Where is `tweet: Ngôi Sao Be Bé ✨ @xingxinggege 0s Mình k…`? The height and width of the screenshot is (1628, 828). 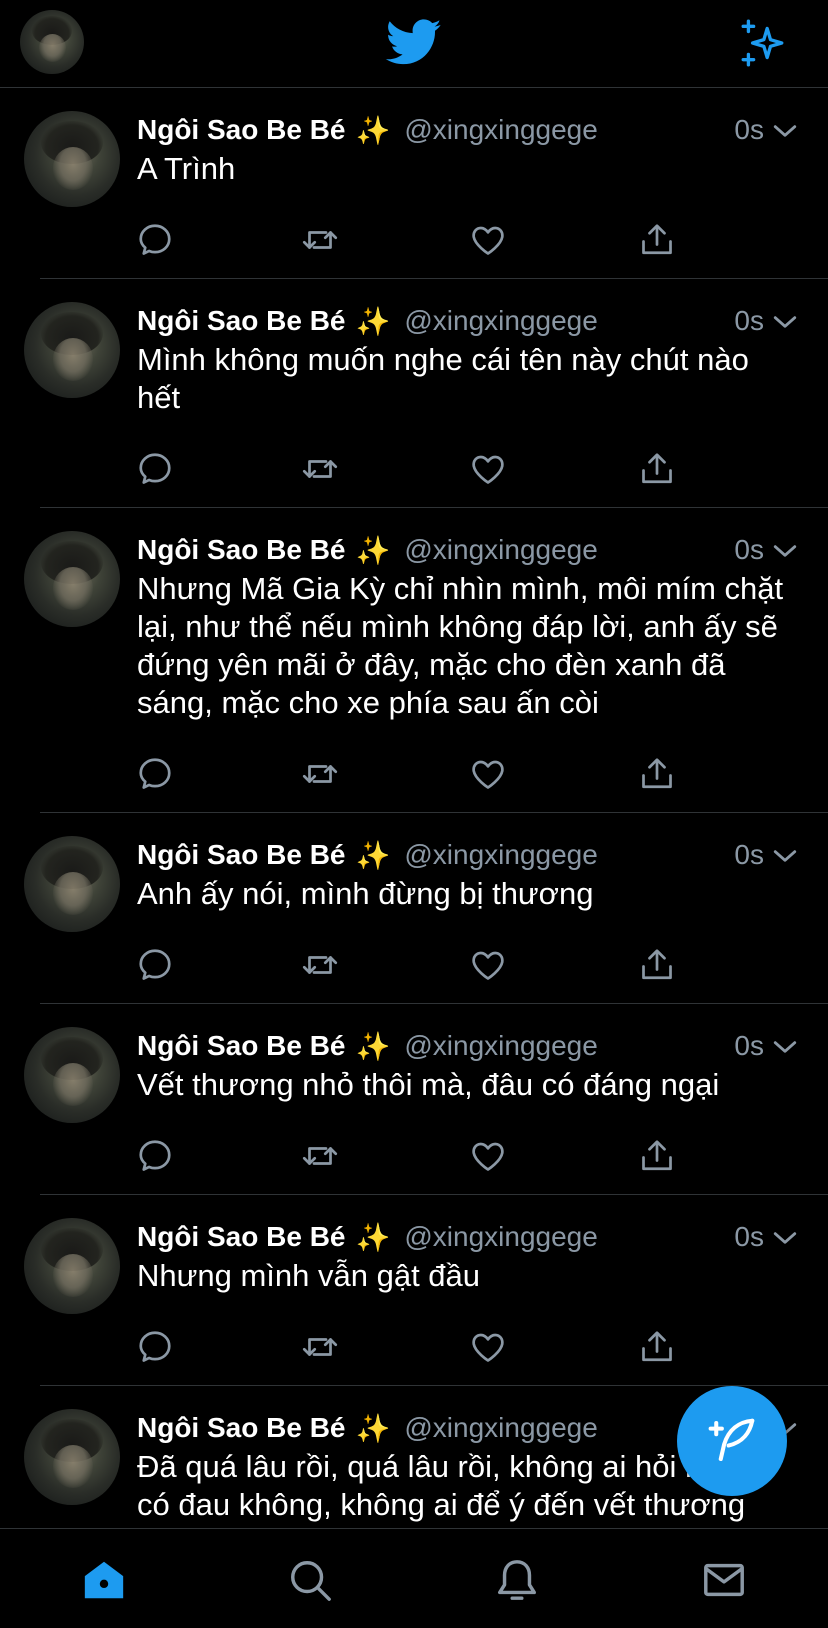 tweet: Ngôi Sao Be Bé ✨ @xingxinggege 0s Mình k… is located at coordinates (426, 393).